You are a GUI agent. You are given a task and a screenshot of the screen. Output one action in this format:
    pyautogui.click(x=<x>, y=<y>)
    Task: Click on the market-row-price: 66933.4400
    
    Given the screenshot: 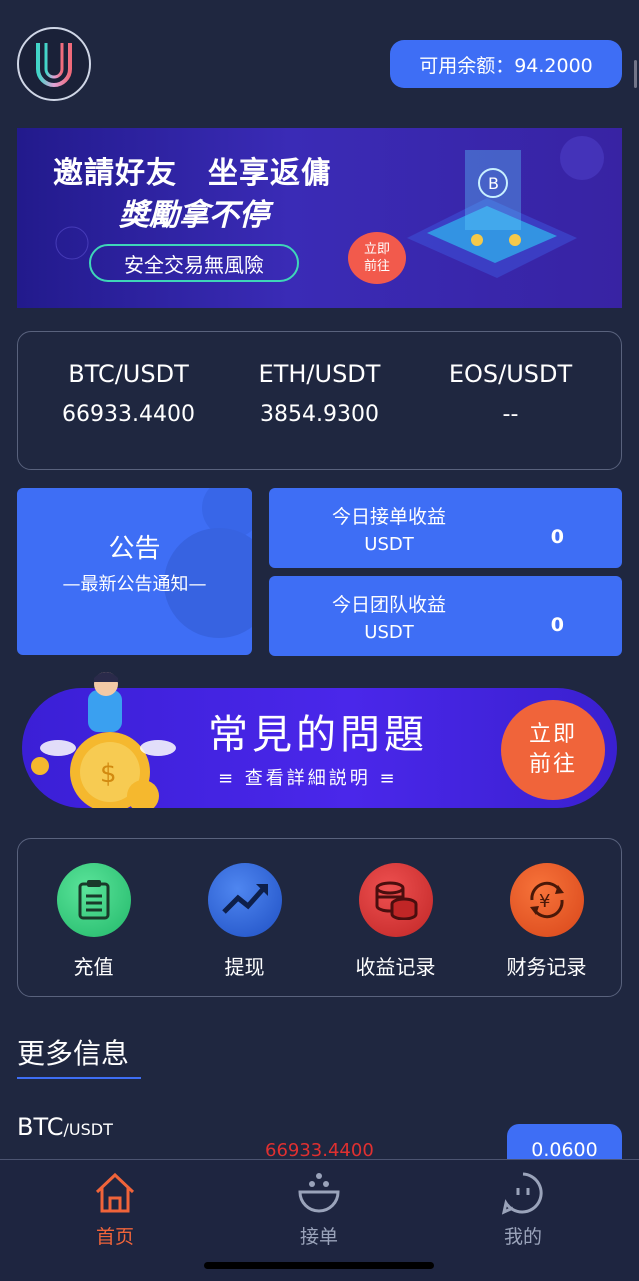 What is the action you would take?
    pyautogui.click(x=319, y=1150)
    